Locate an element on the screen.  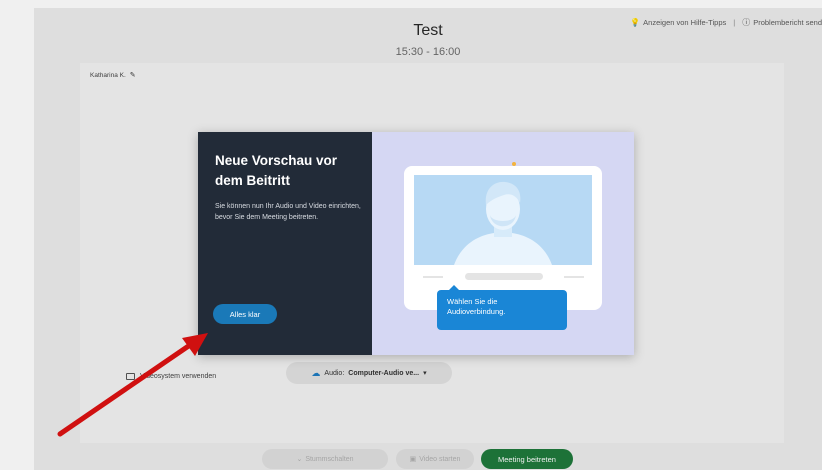
person-illustration is located at coordinates (503, 223).